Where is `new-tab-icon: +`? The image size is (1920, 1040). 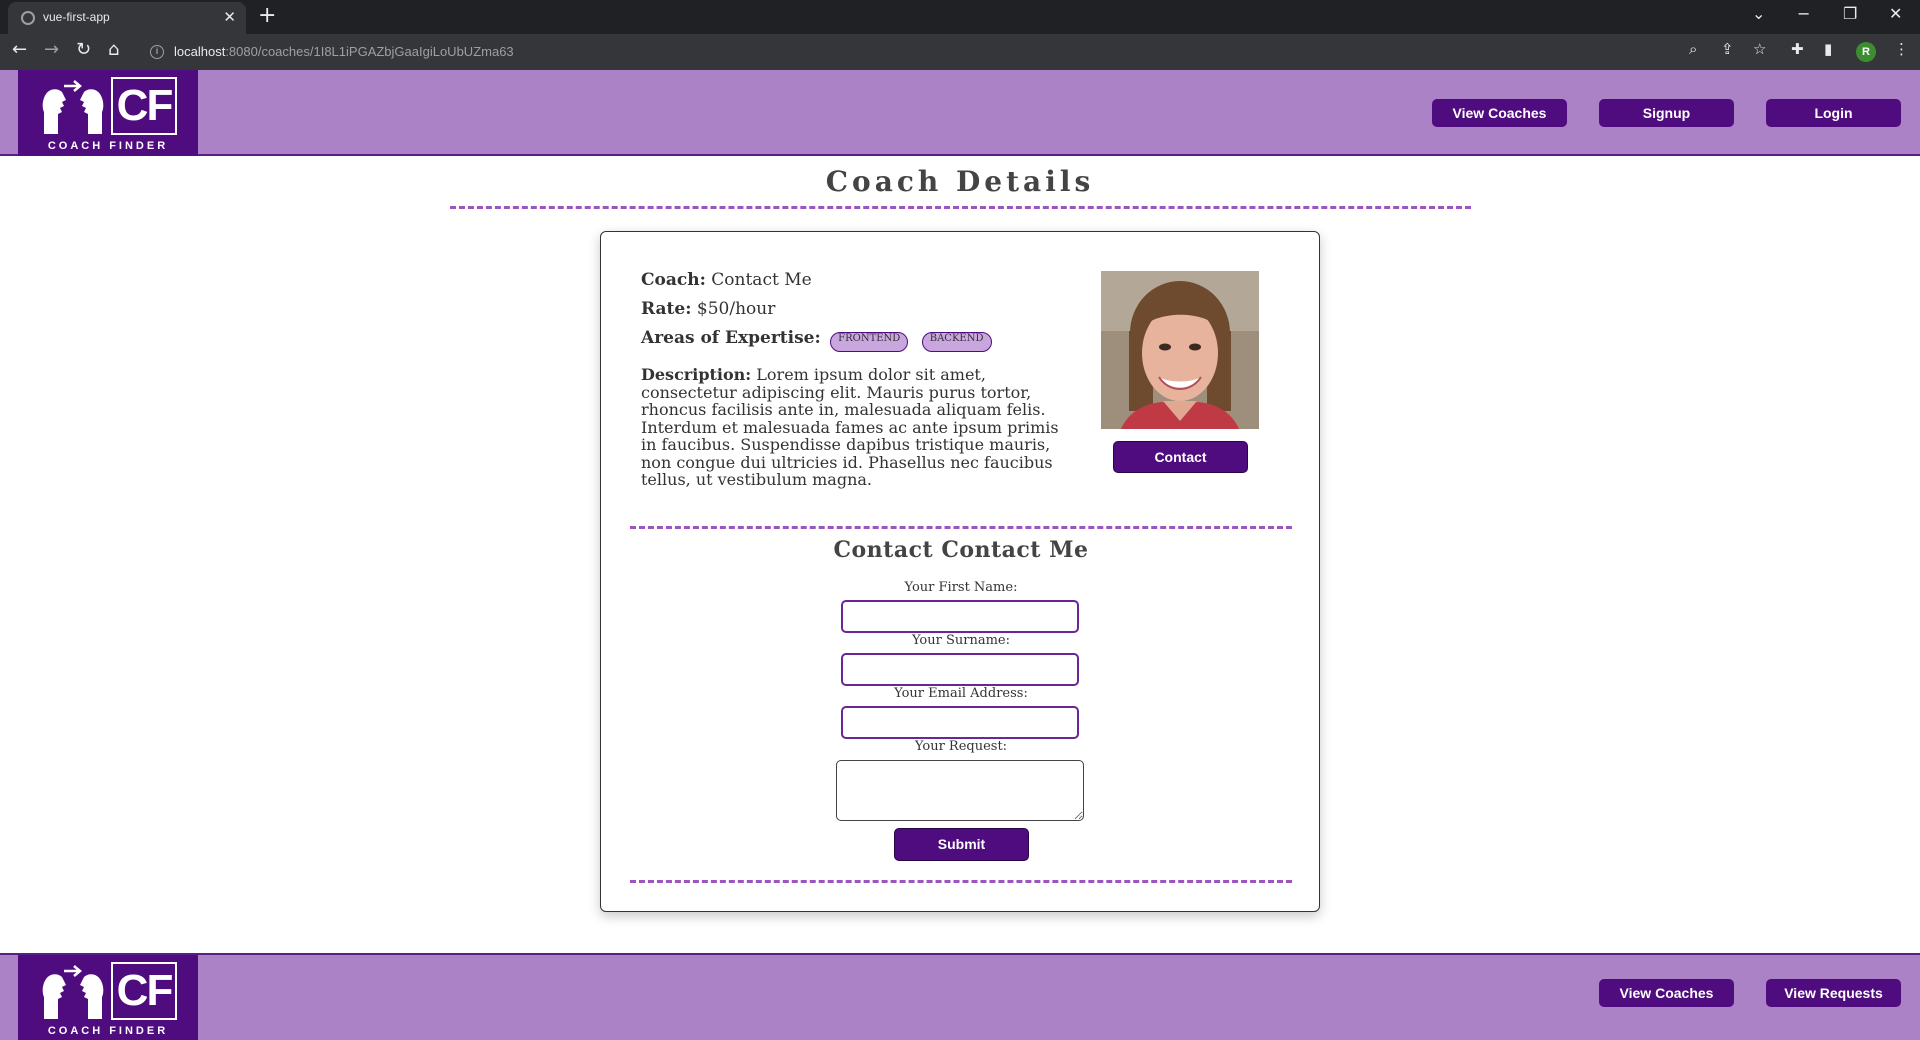
new-tab-icon: + is located at coordinates (267, 15).